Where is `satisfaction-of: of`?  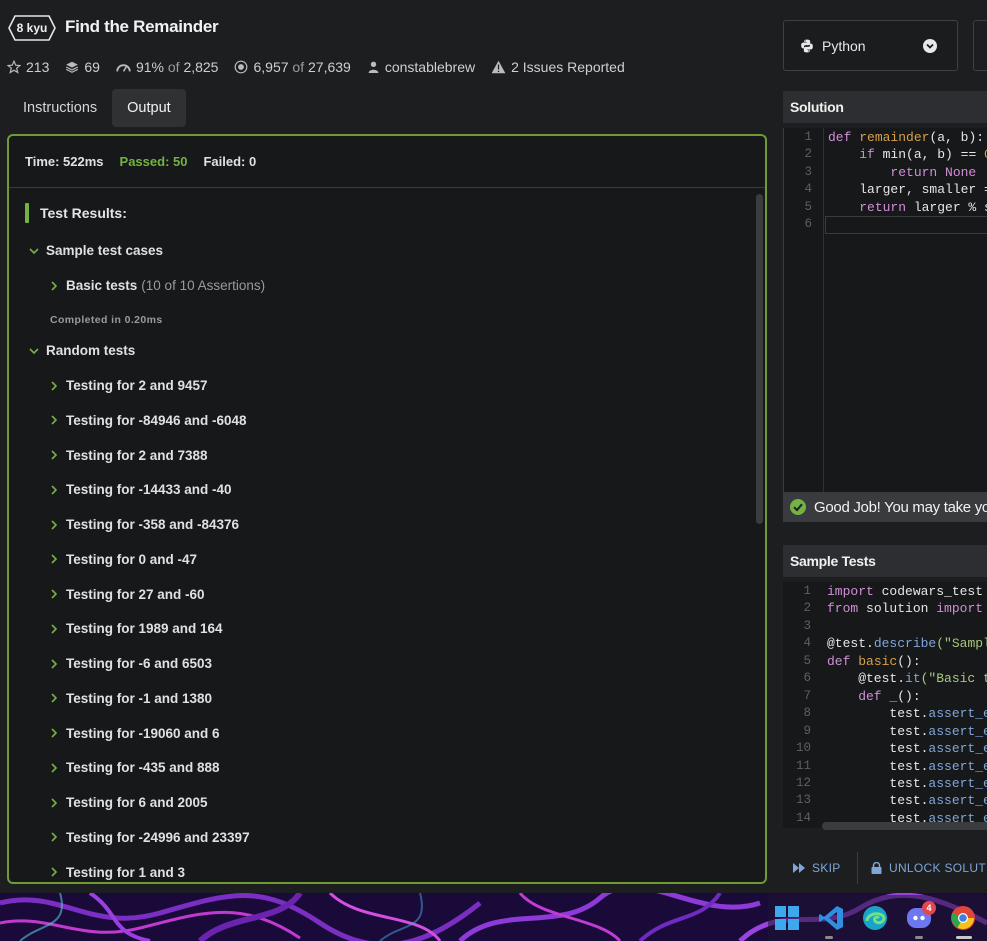 satisfaction-of: of is located at coordinates (173, 67).